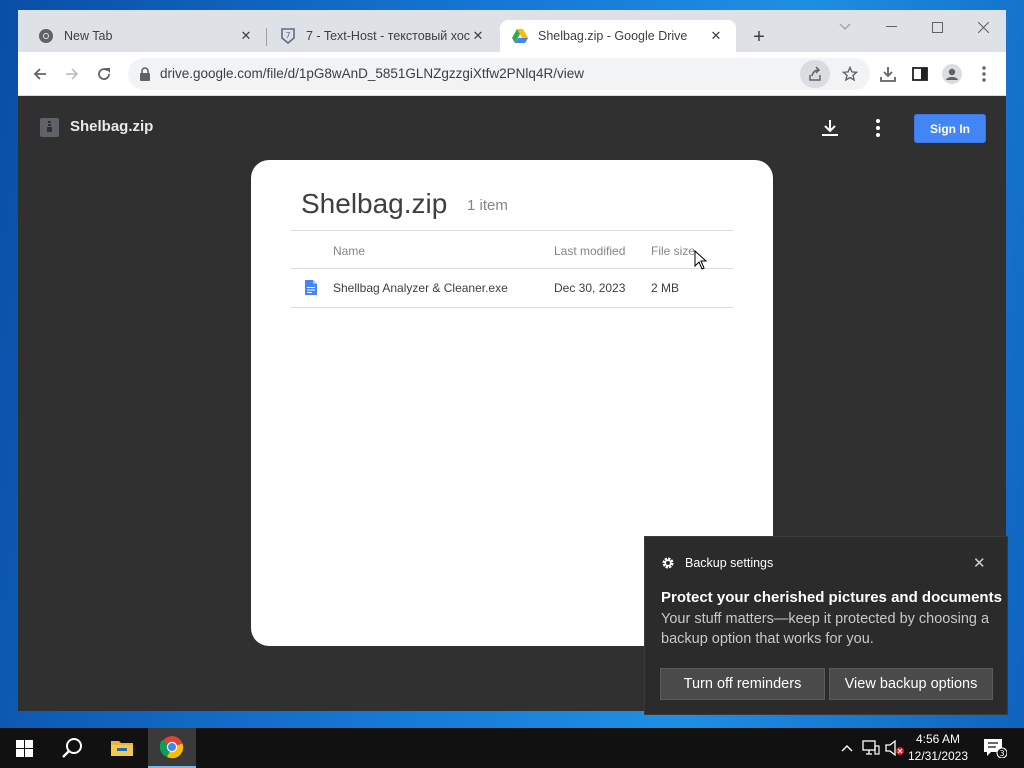 Image resolution: width=1024 pixels, height=768 pixels. Describe the element at coordinates (891, 27) in the screenshot. I see `minimize-icon` at that location.